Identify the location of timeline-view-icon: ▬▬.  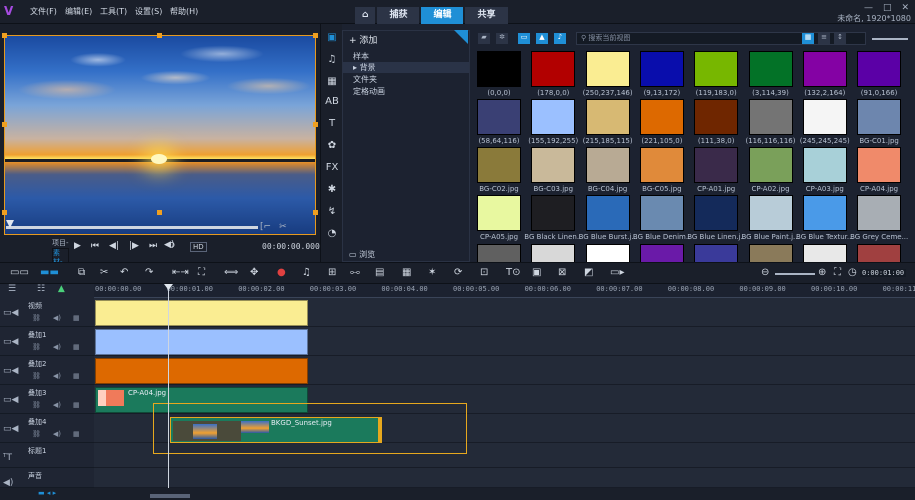
(49, 272).